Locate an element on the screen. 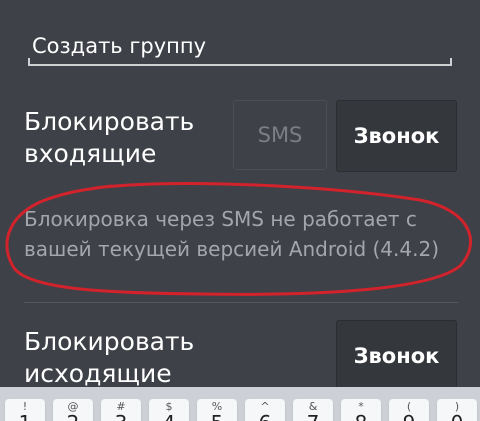 The height and width of the screenshot is (421, 480). call-block-outgoing-button: Звонок is located at coordinates (396, 356).